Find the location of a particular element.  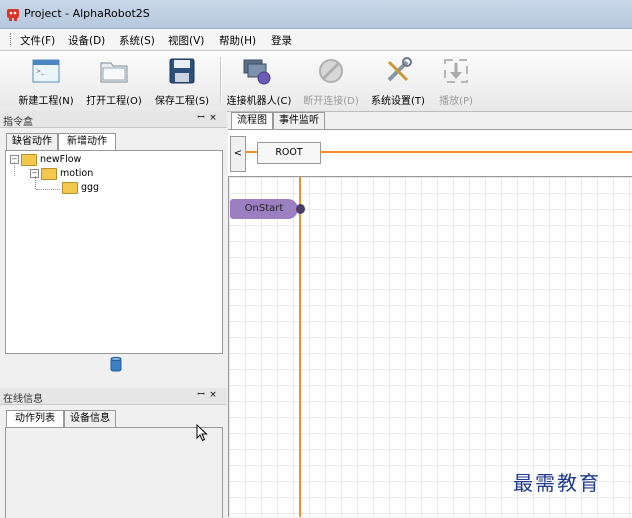

folder-open-icon is located at coordinates (114, 72).